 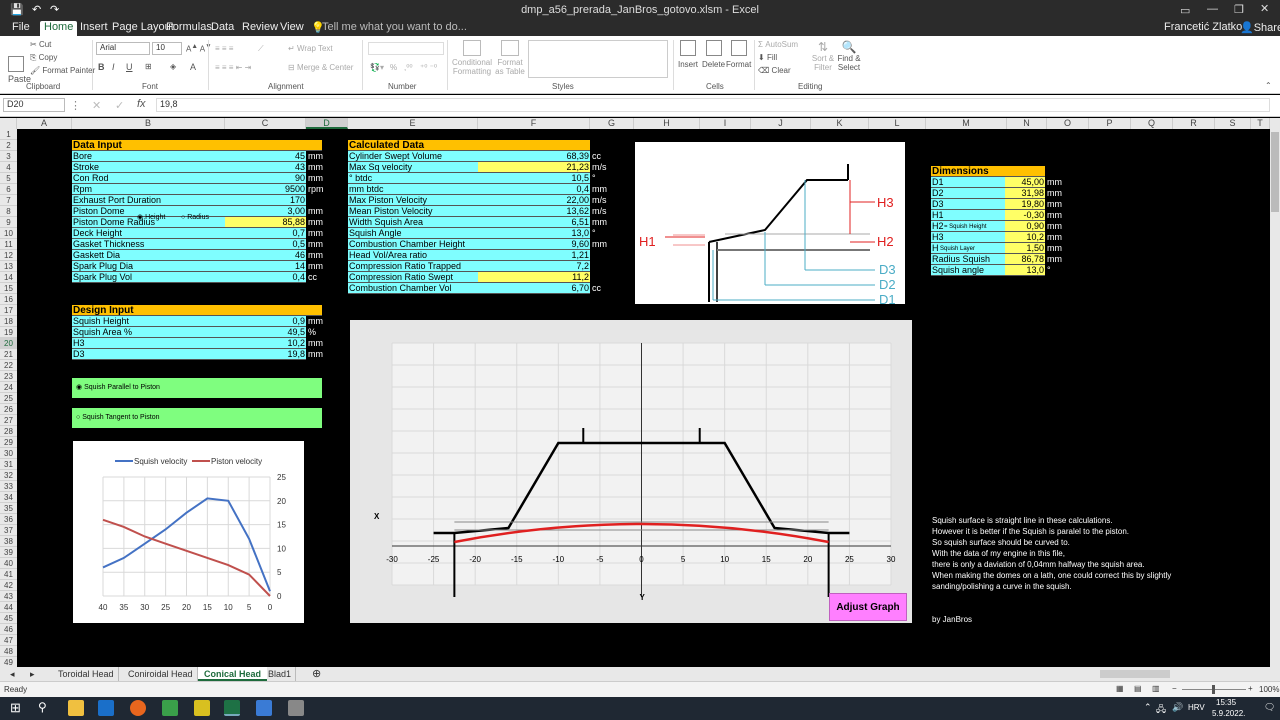 What do you see at coordinates (8, 607) in the screenshot?
I see `row-header: 44` at bounding box center [8, 607].